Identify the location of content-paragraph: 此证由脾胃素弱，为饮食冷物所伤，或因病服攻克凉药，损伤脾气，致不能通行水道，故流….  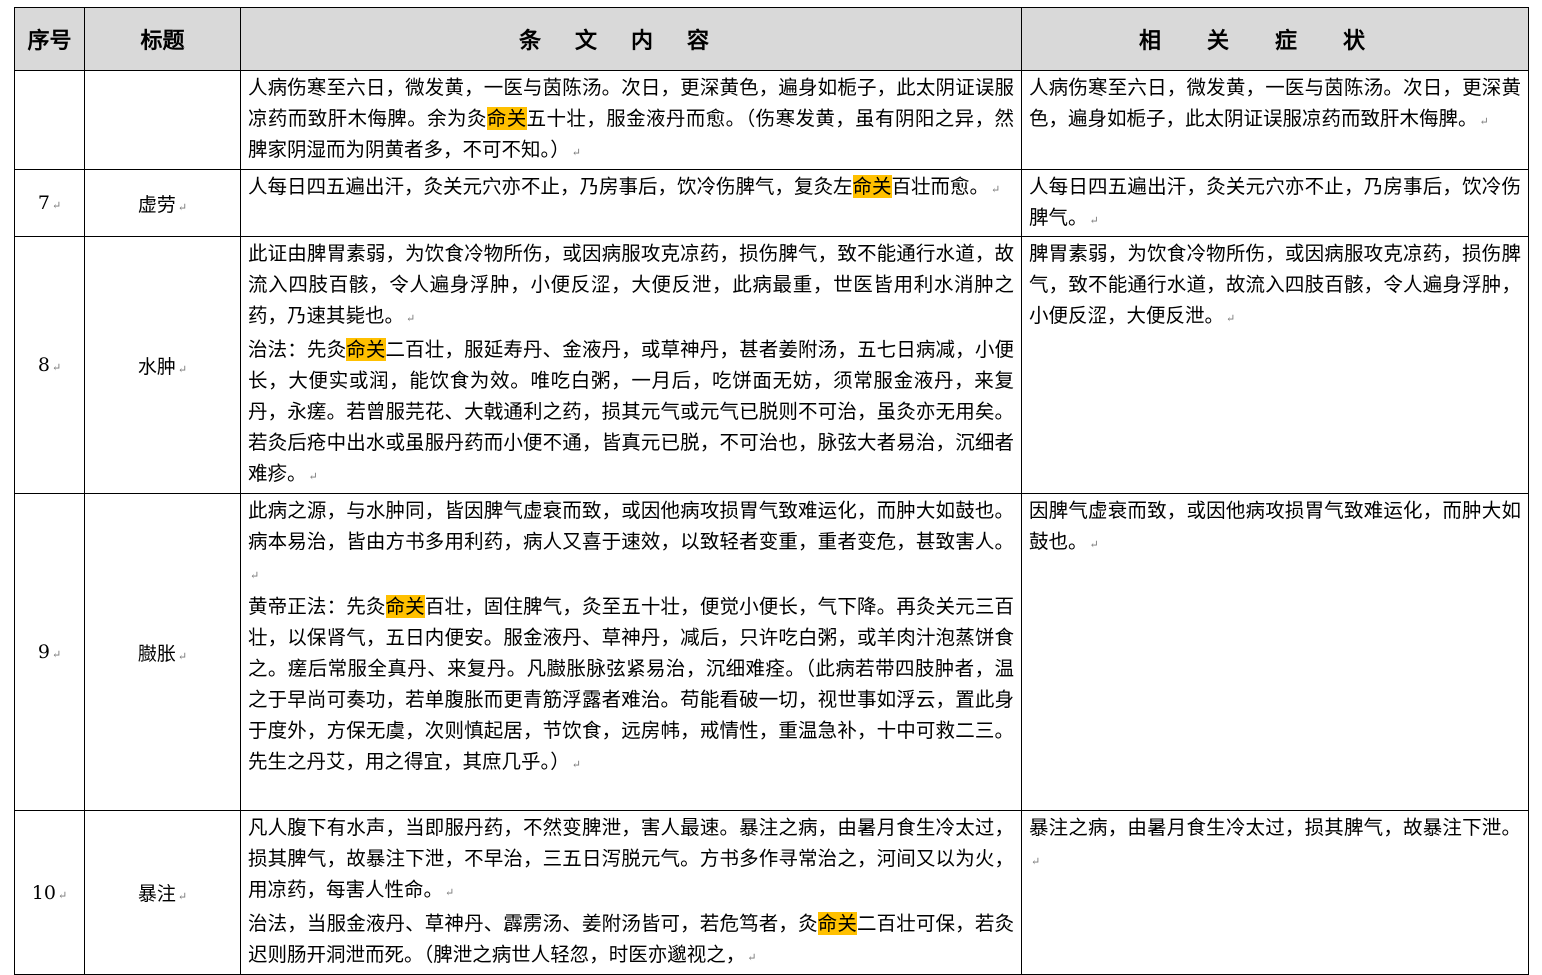
(631, 286).